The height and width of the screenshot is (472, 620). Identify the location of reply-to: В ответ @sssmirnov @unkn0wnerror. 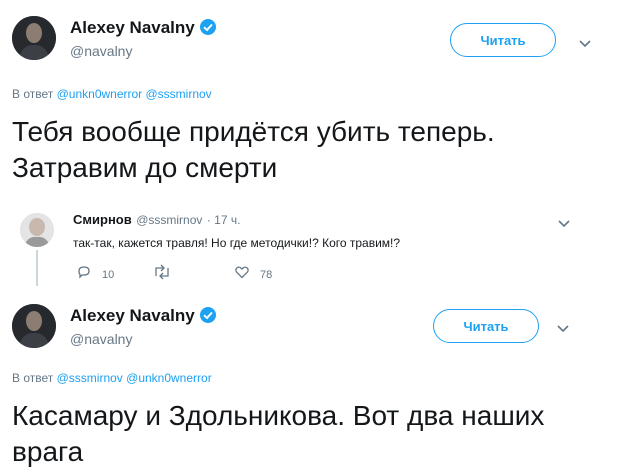
(112, 378).